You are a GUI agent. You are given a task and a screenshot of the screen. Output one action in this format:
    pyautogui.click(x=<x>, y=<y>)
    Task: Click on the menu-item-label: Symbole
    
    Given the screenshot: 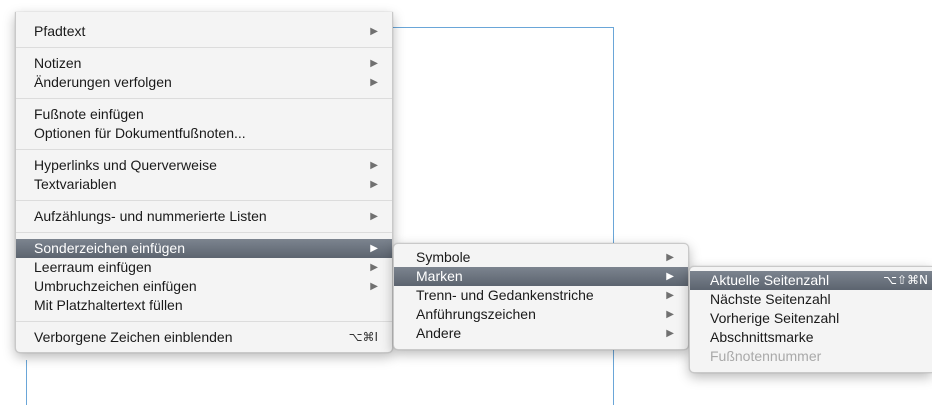 What is the action you would take?
    pyautogui.click(x=443, y=257)
    